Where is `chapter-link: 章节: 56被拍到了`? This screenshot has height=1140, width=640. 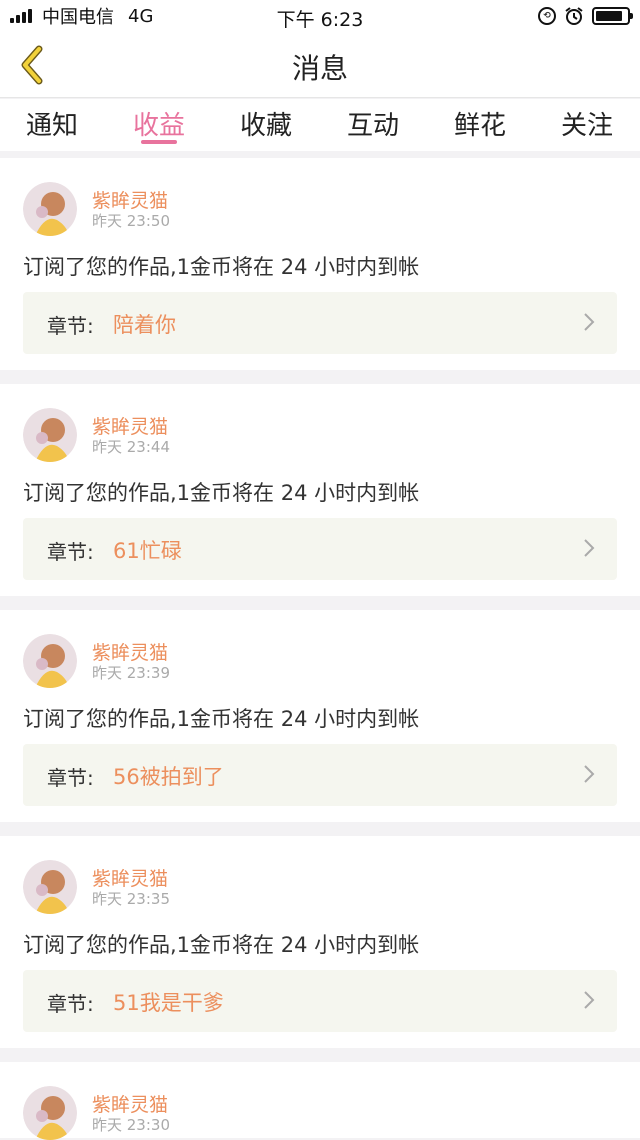
chapter-link: 章节: 56被拍到了 is located at coordinates (320, 775).